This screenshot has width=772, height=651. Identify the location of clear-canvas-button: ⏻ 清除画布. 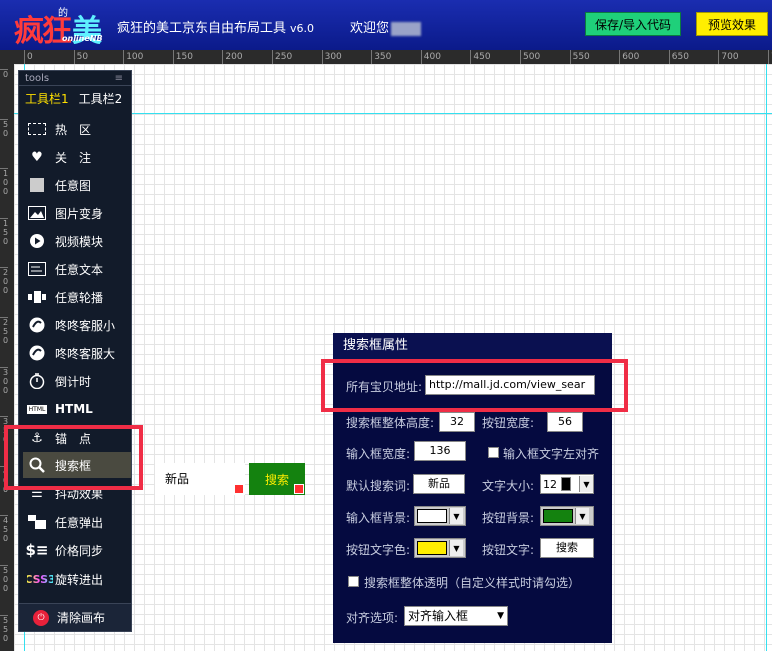
(75, 617).